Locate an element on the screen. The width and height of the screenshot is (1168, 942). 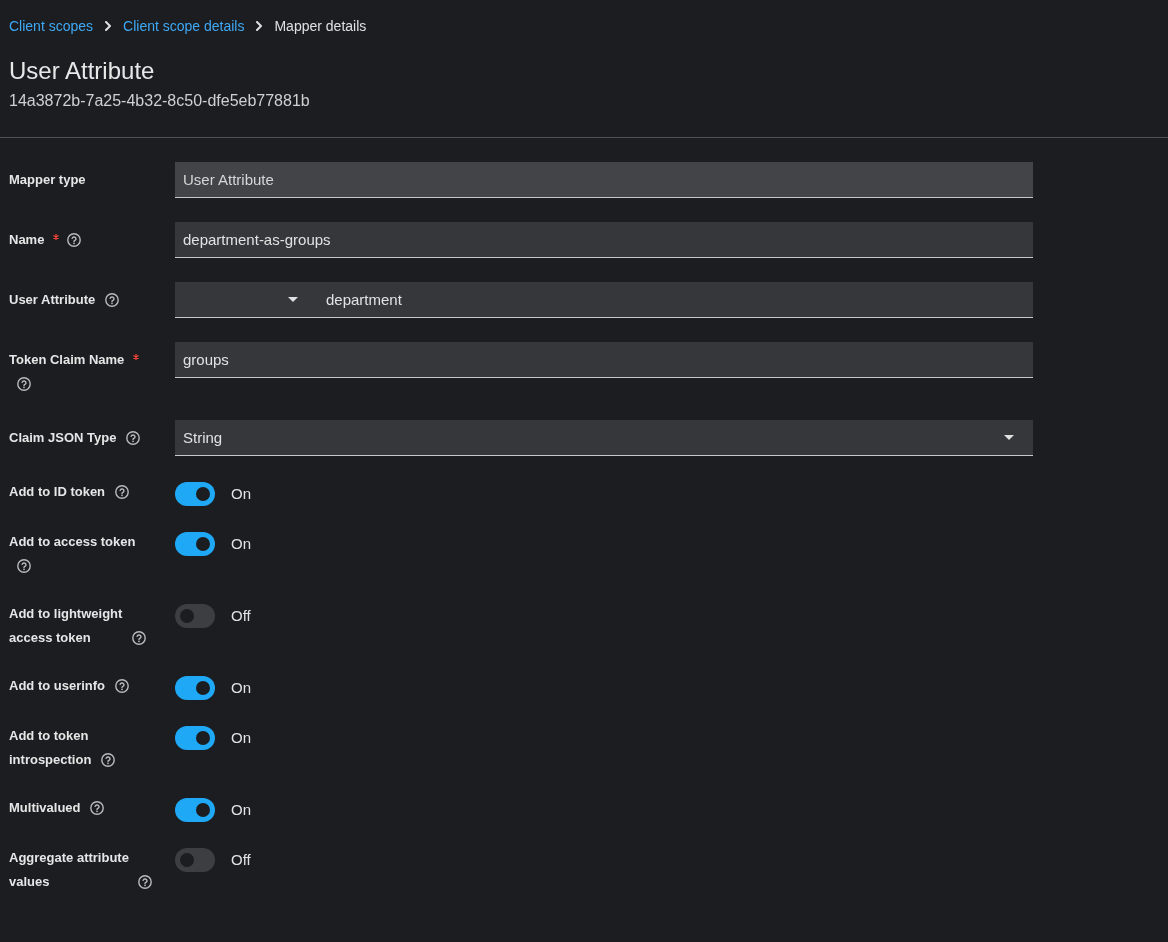
attribute-select-field: department is located at coordinates (604, 300).